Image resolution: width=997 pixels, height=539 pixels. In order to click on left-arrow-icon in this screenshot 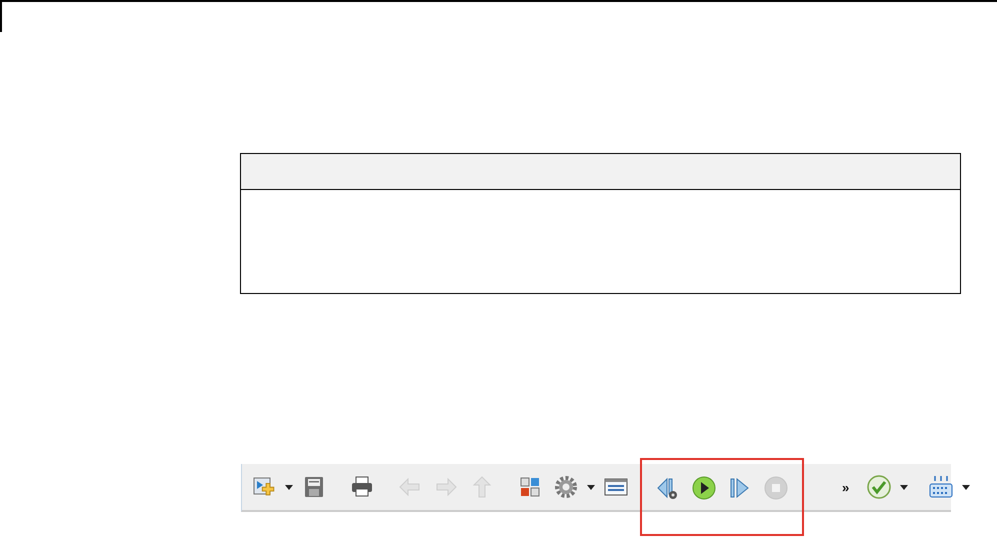, I will do `click(410, 487)`.